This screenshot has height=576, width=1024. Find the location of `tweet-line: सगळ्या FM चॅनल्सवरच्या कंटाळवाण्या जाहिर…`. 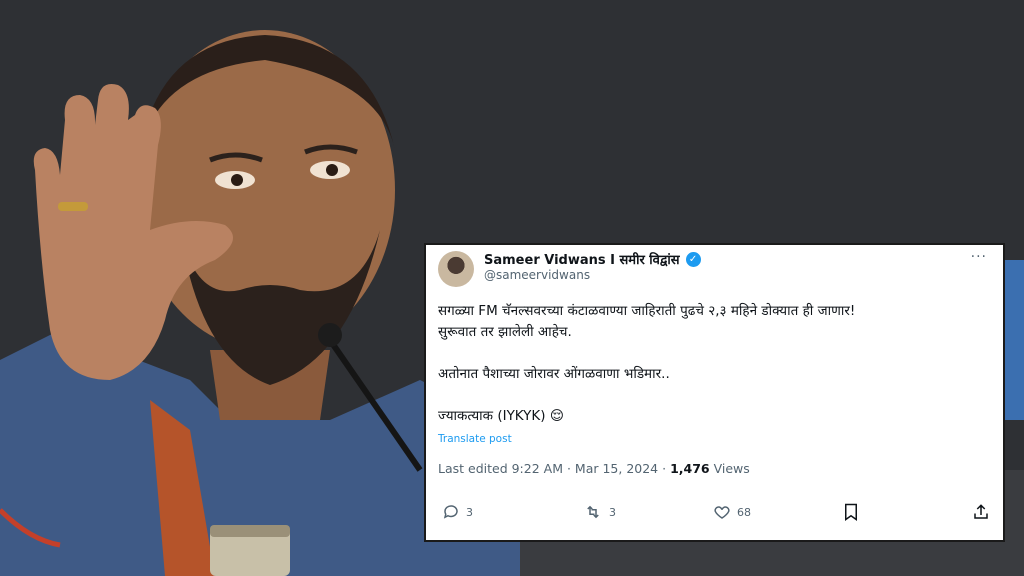

tweet-line: सगळ्या FM चॅनल्सवरच्या कंटाळवाण्या जाहिर… is located at coordinates (647, 311).